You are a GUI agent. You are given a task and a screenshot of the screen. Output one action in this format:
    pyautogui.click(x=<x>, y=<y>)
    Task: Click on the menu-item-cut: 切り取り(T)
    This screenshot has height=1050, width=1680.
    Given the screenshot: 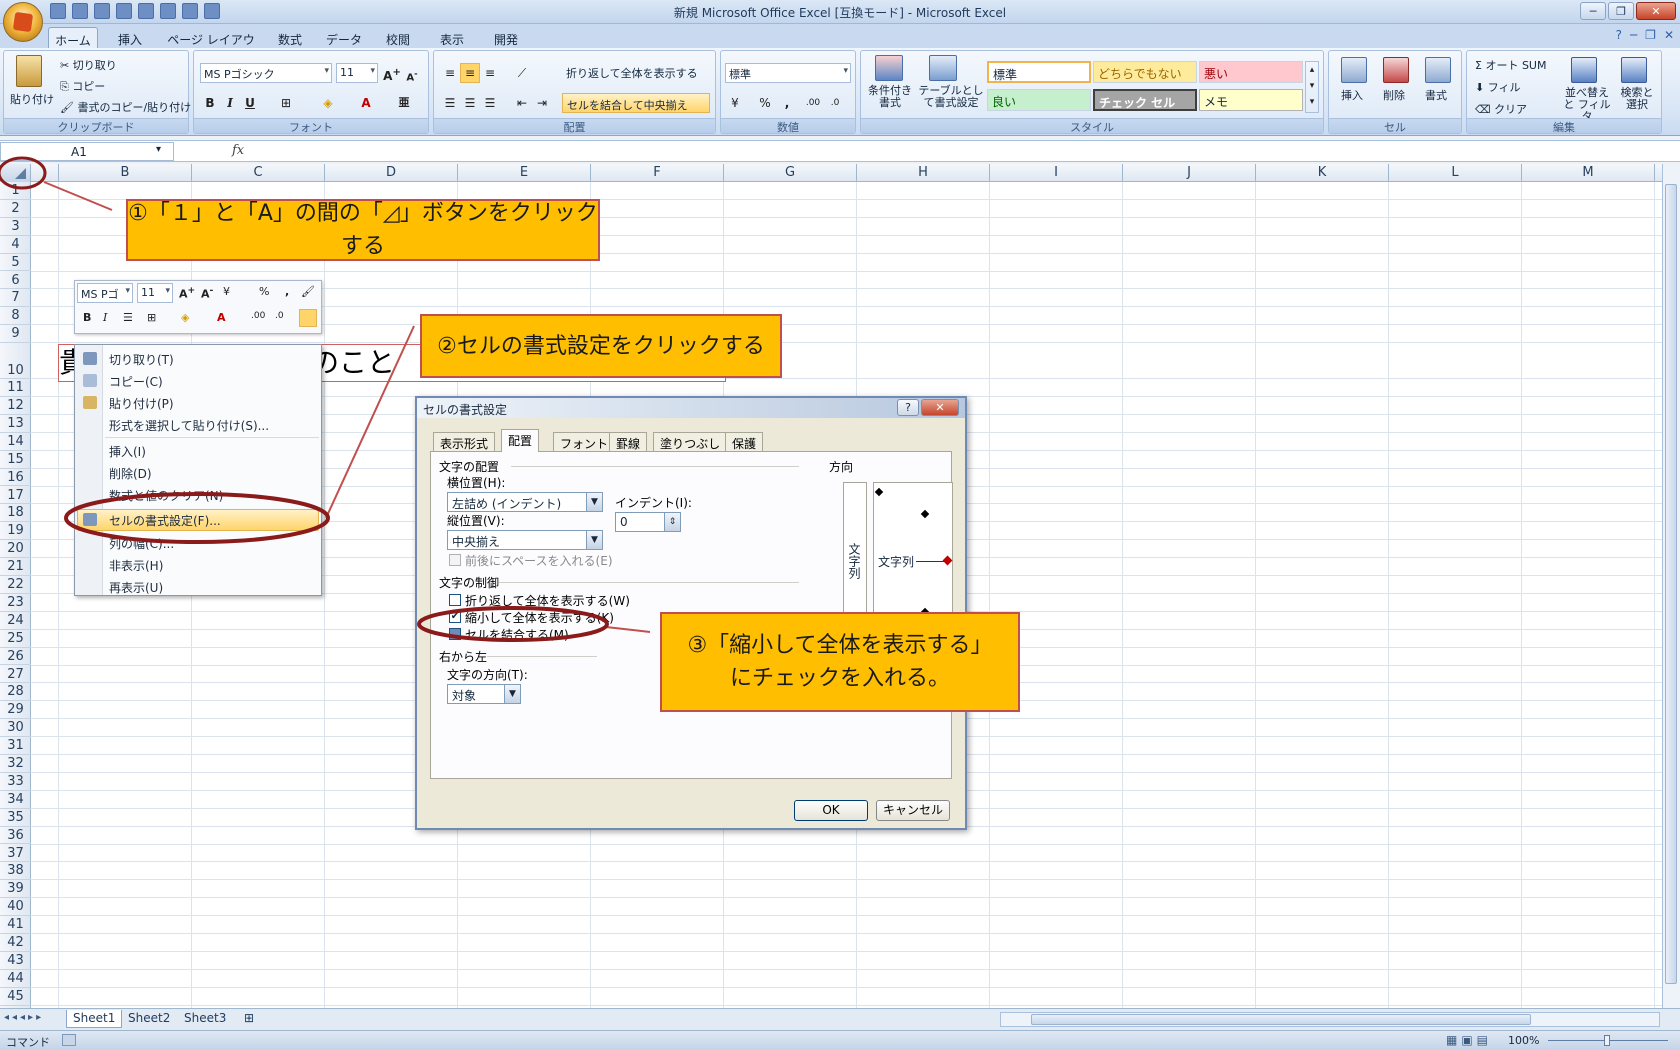 What is the action you would take?
    pyautogui.click(x=141, y=359)
    